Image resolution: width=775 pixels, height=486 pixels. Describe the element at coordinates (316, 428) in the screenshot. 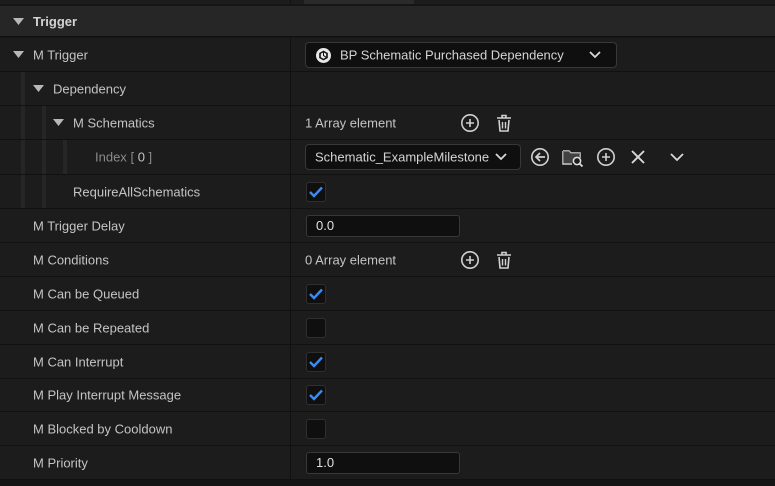

I see `blocked-by-cooldown-checkbox` at that location.